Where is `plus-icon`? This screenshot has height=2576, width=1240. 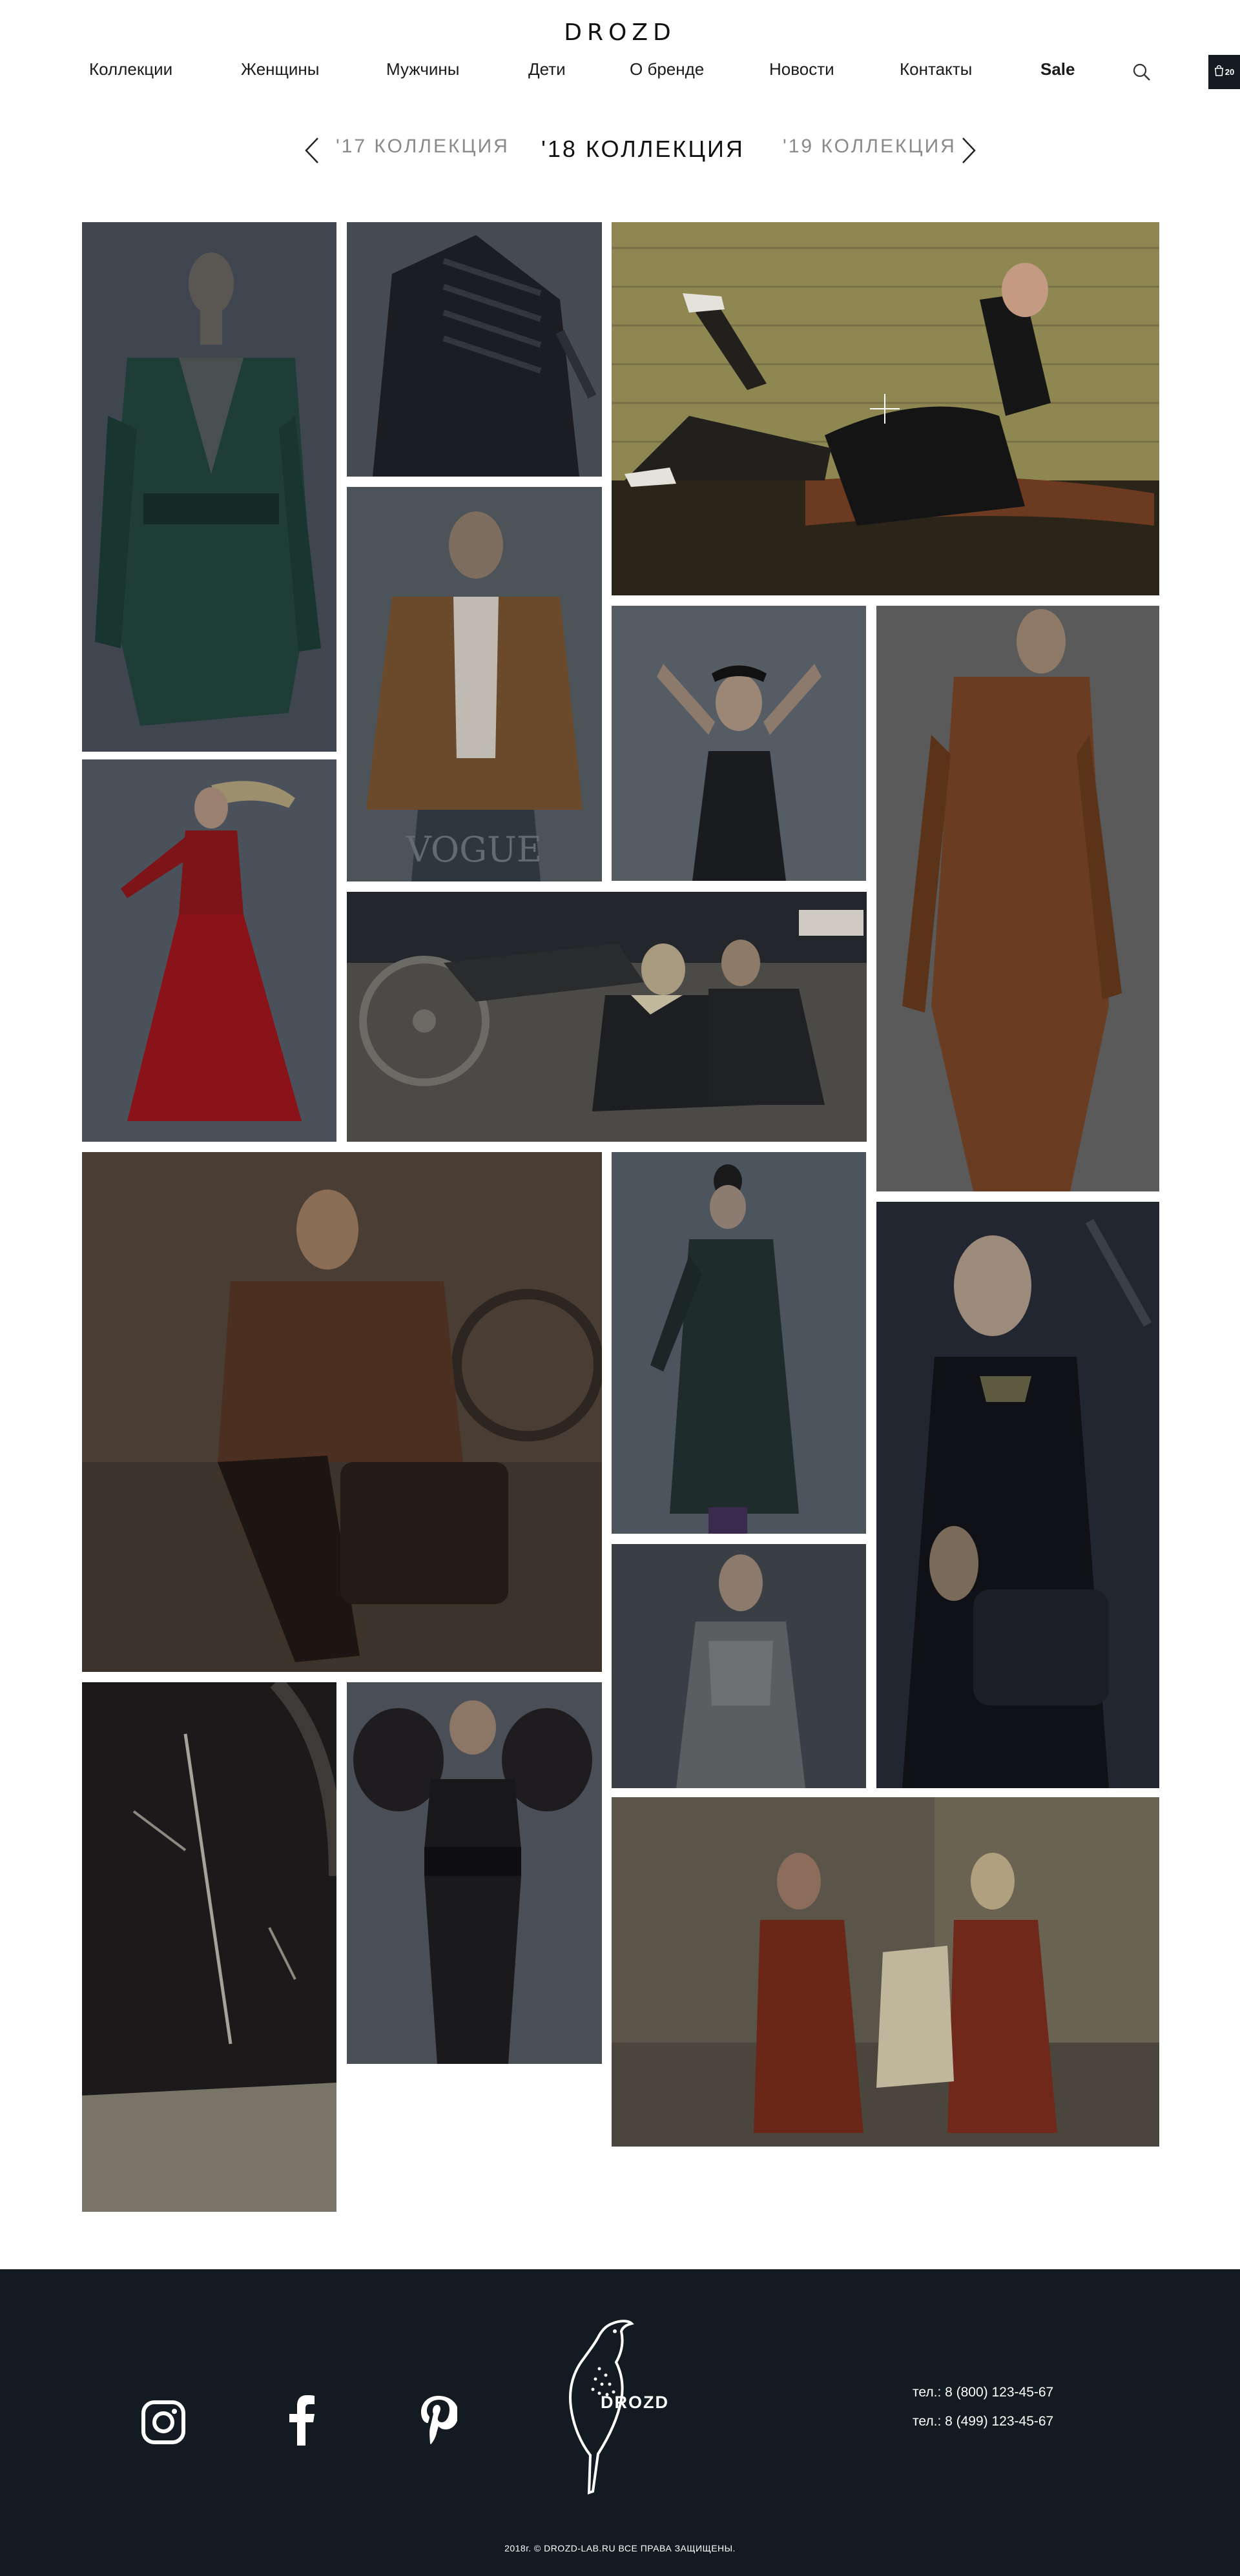 plus-icon is located at coordinates (885, 409).